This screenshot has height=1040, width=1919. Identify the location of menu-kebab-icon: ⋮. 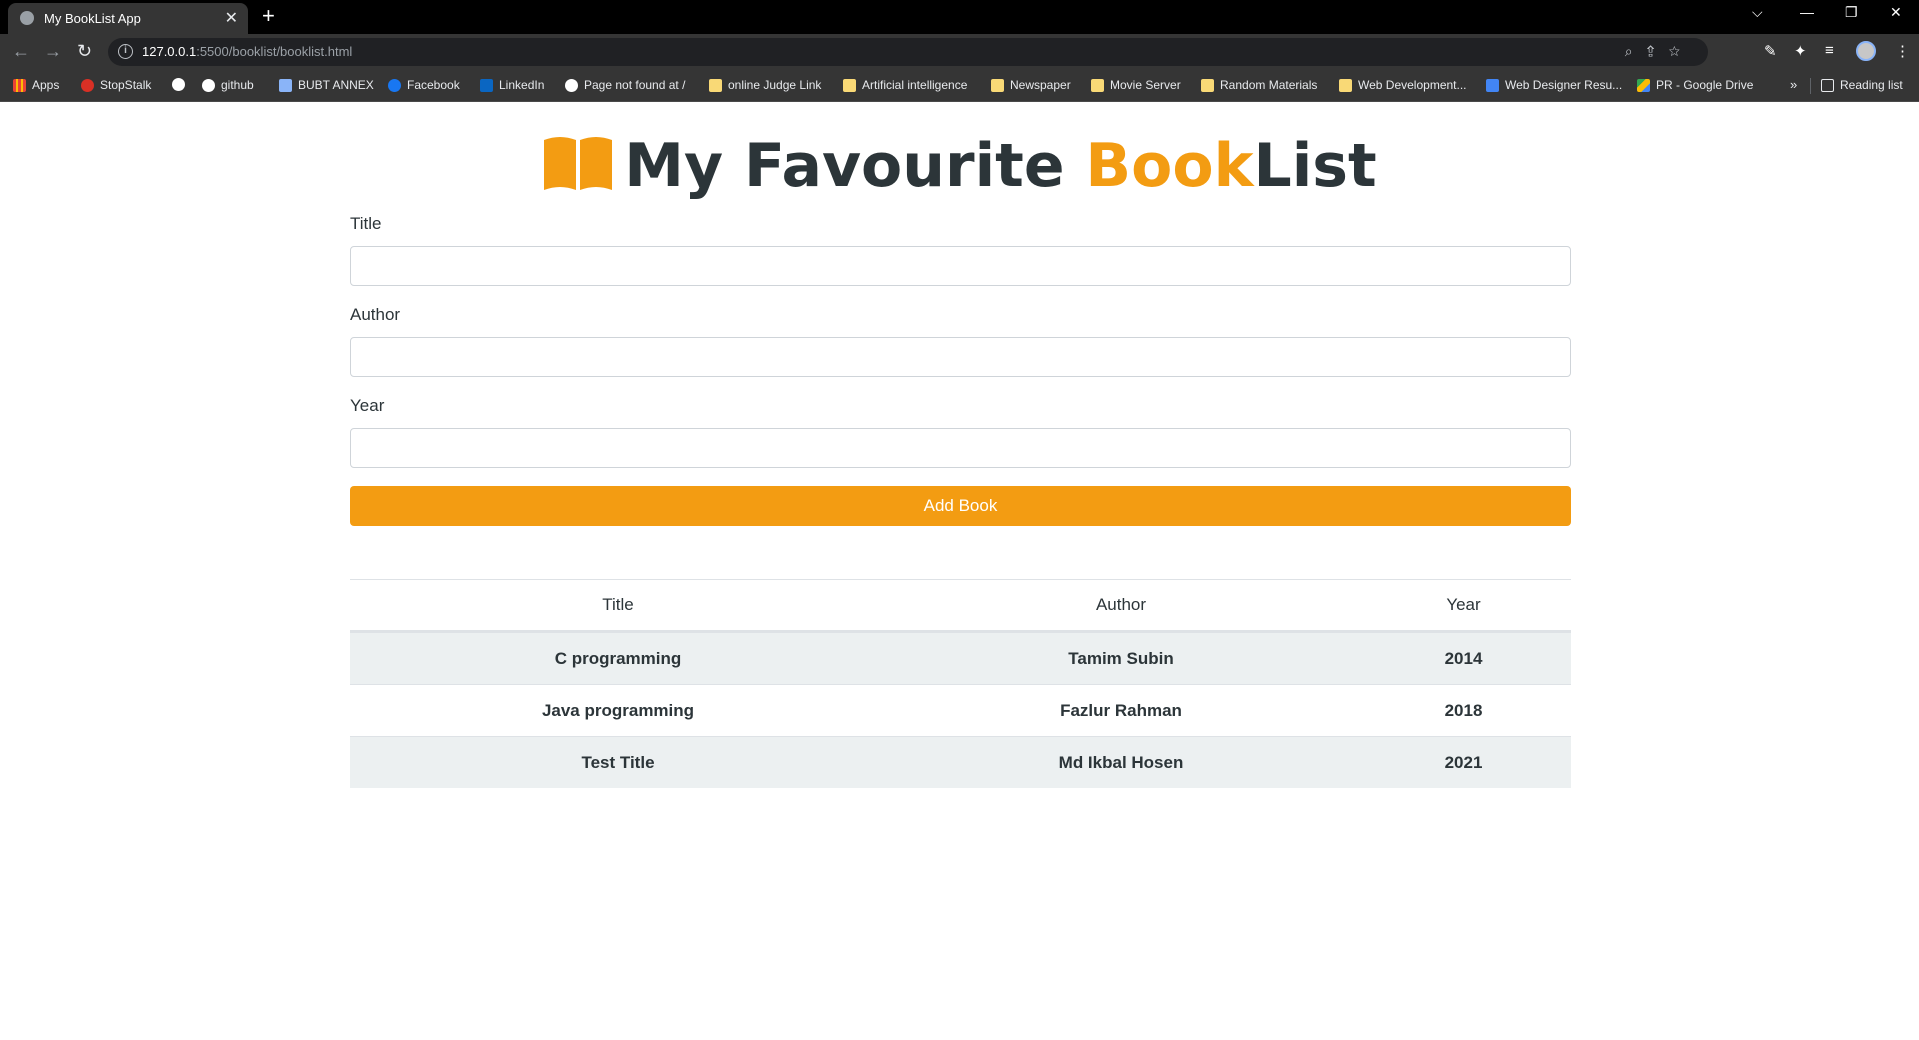
(1902, 51).